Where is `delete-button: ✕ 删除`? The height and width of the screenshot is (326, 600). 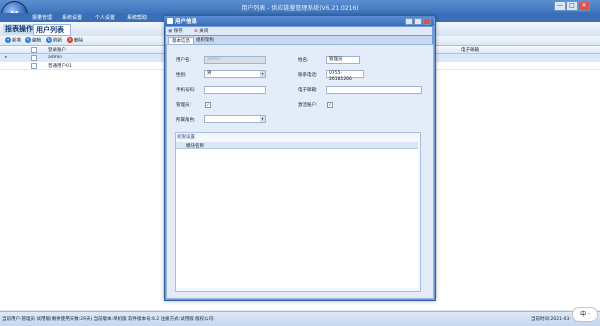
delete-button: ✕ 删除 is located at coordinates (75, 40).